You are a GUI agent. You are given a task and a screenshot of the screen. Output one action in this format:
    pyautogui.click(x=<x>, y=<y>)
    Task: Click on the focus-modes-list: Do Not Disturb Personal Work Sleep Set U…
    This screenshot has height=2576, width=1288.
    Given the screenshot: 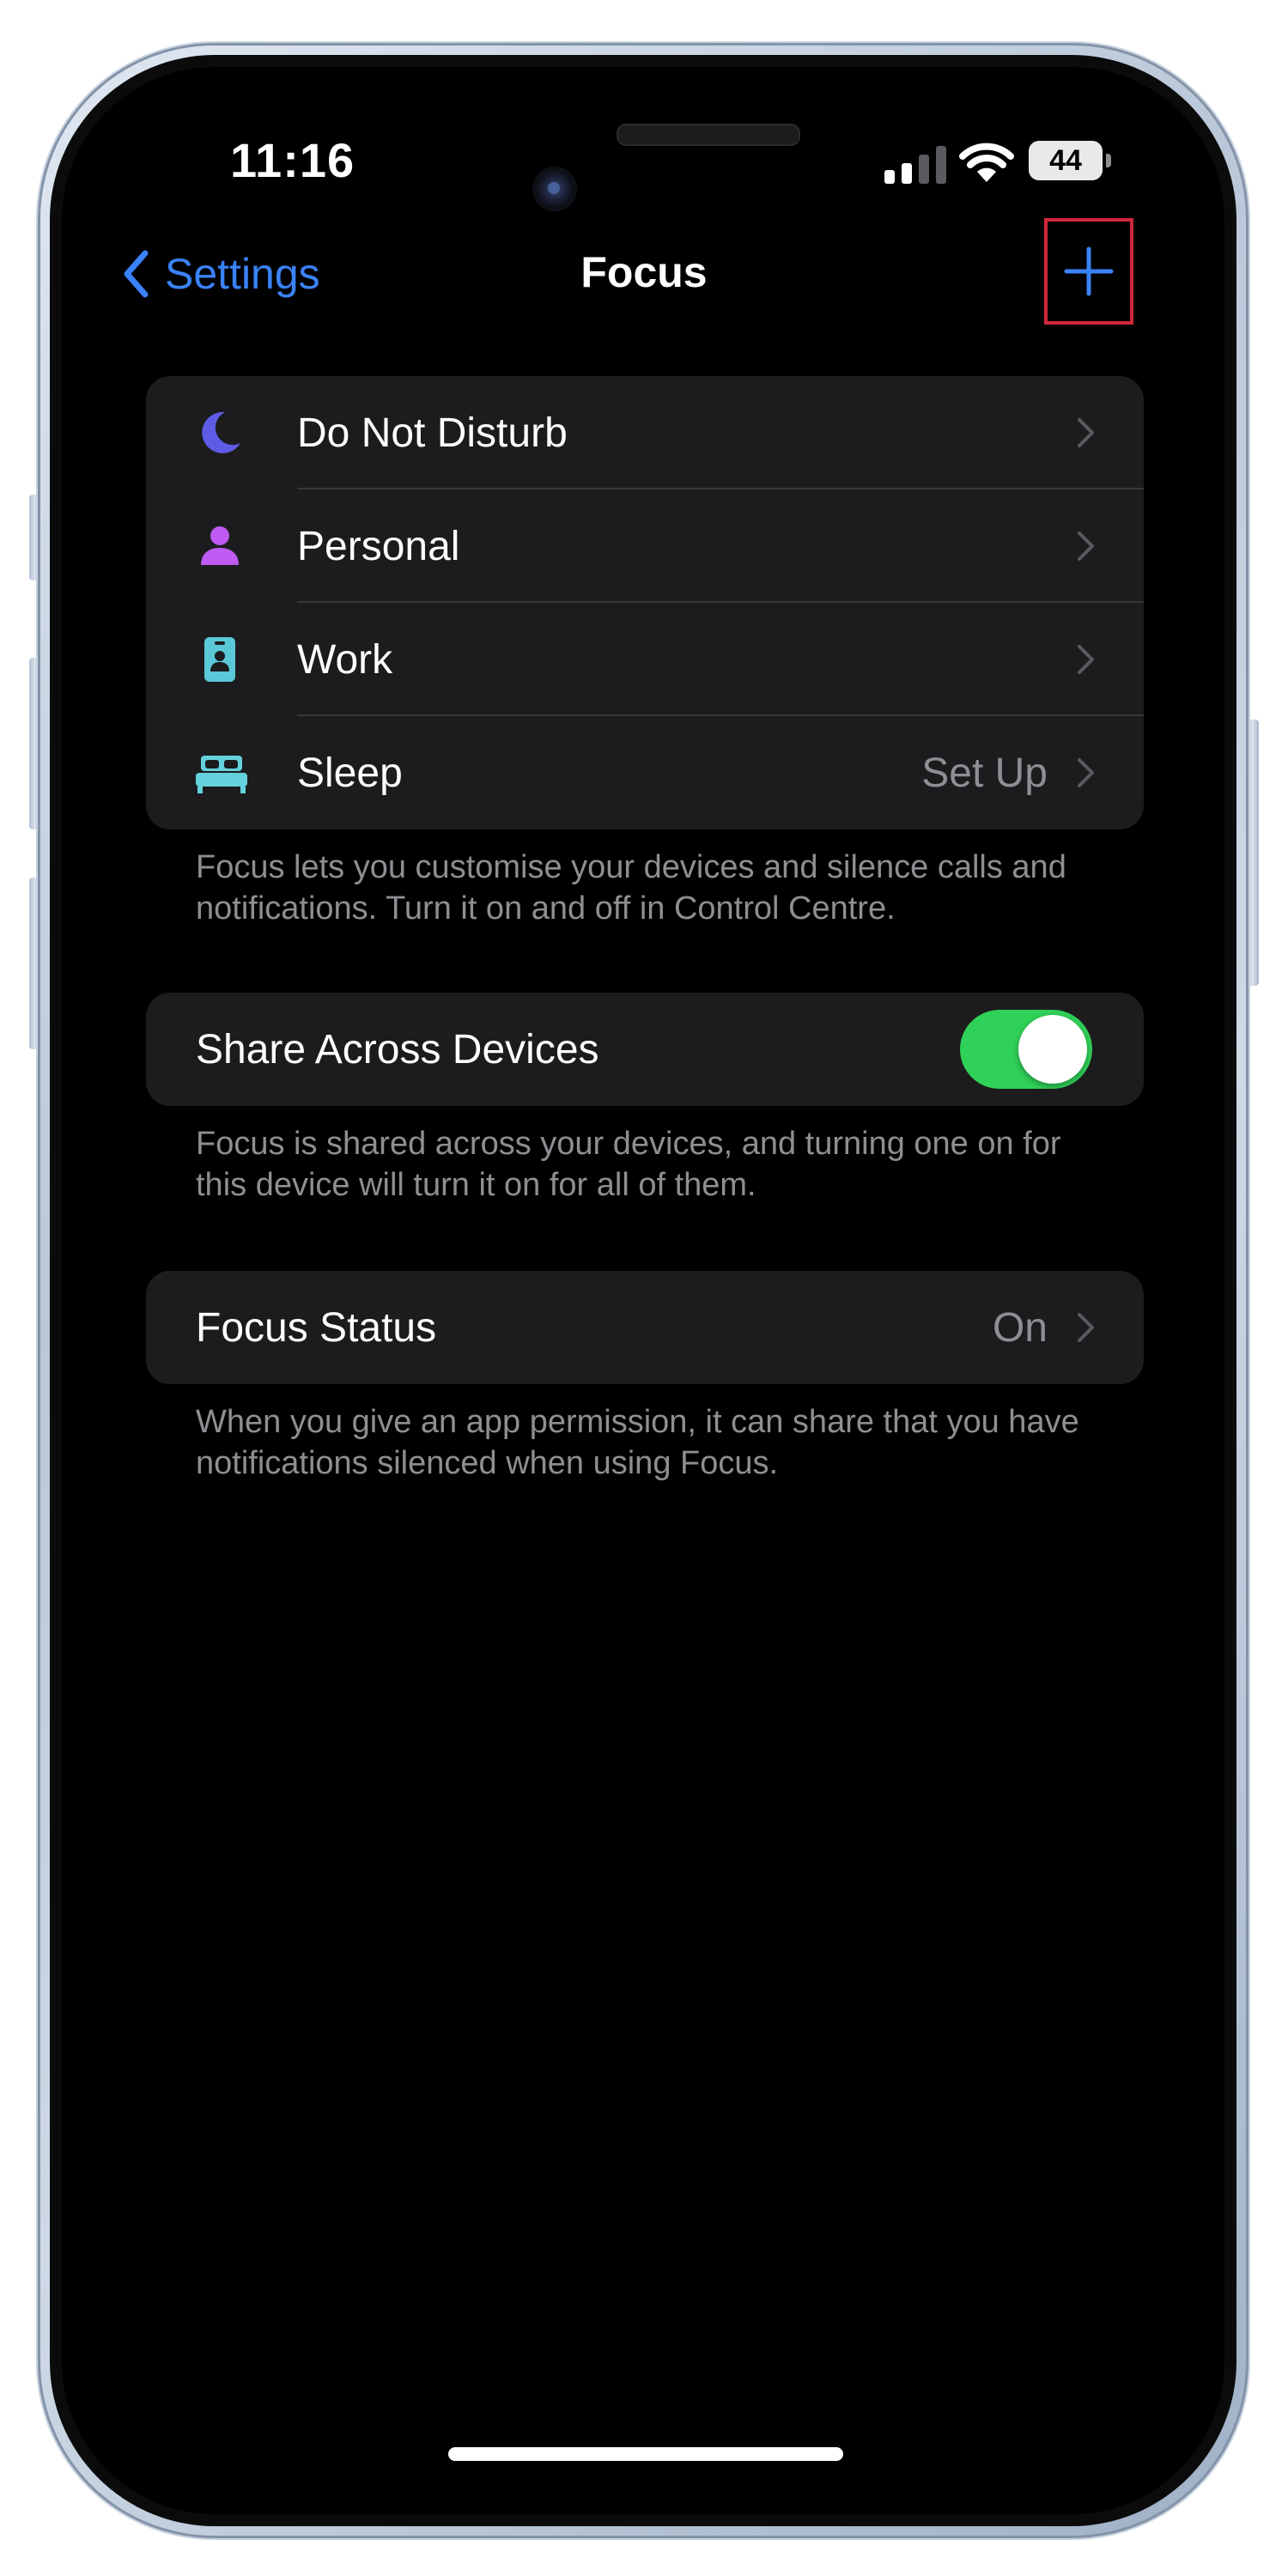 What is the action you would take?
    pyautogui.click(x=645, y=602)
    